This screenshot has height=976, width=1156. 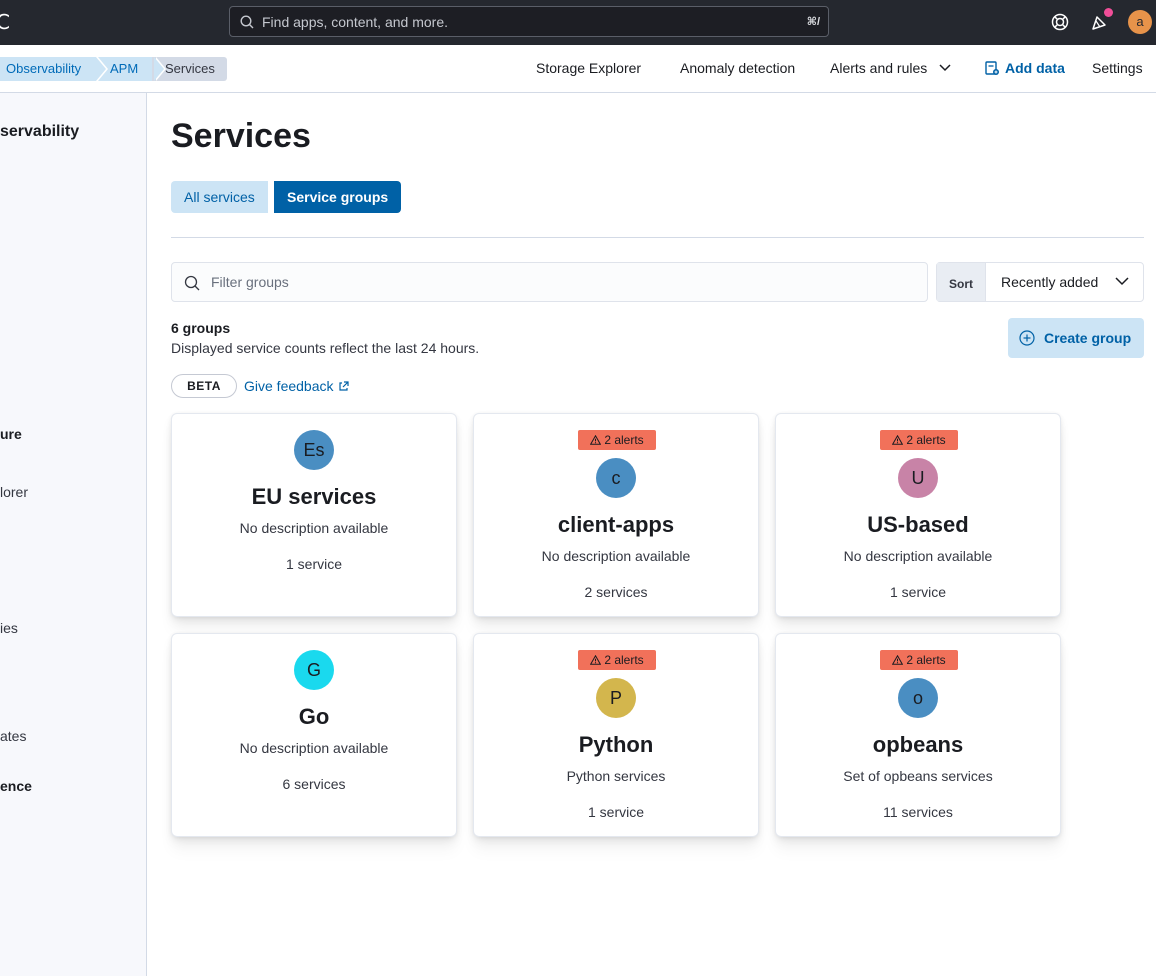 What do you see at coordinates (314, 716) in the screenshot?
I see `group-name: Go` at bounding box center [314, 716].